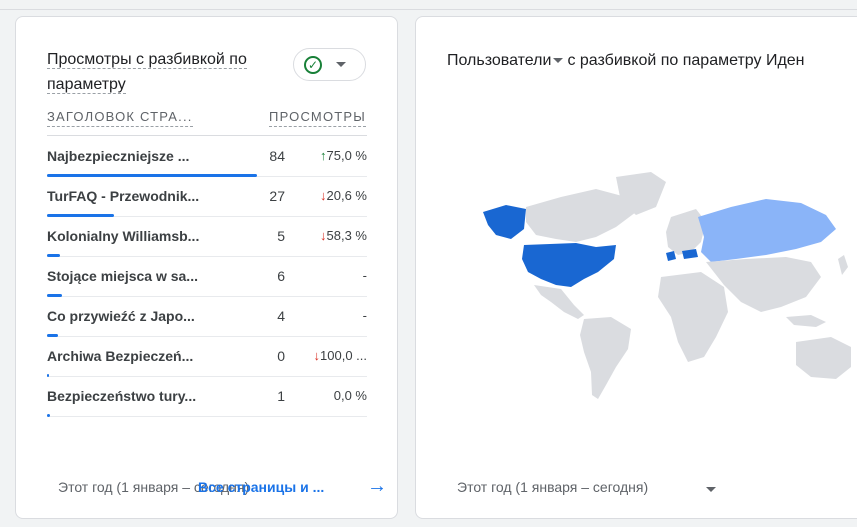  I want to click on map-country-africa, so click(693, 317).